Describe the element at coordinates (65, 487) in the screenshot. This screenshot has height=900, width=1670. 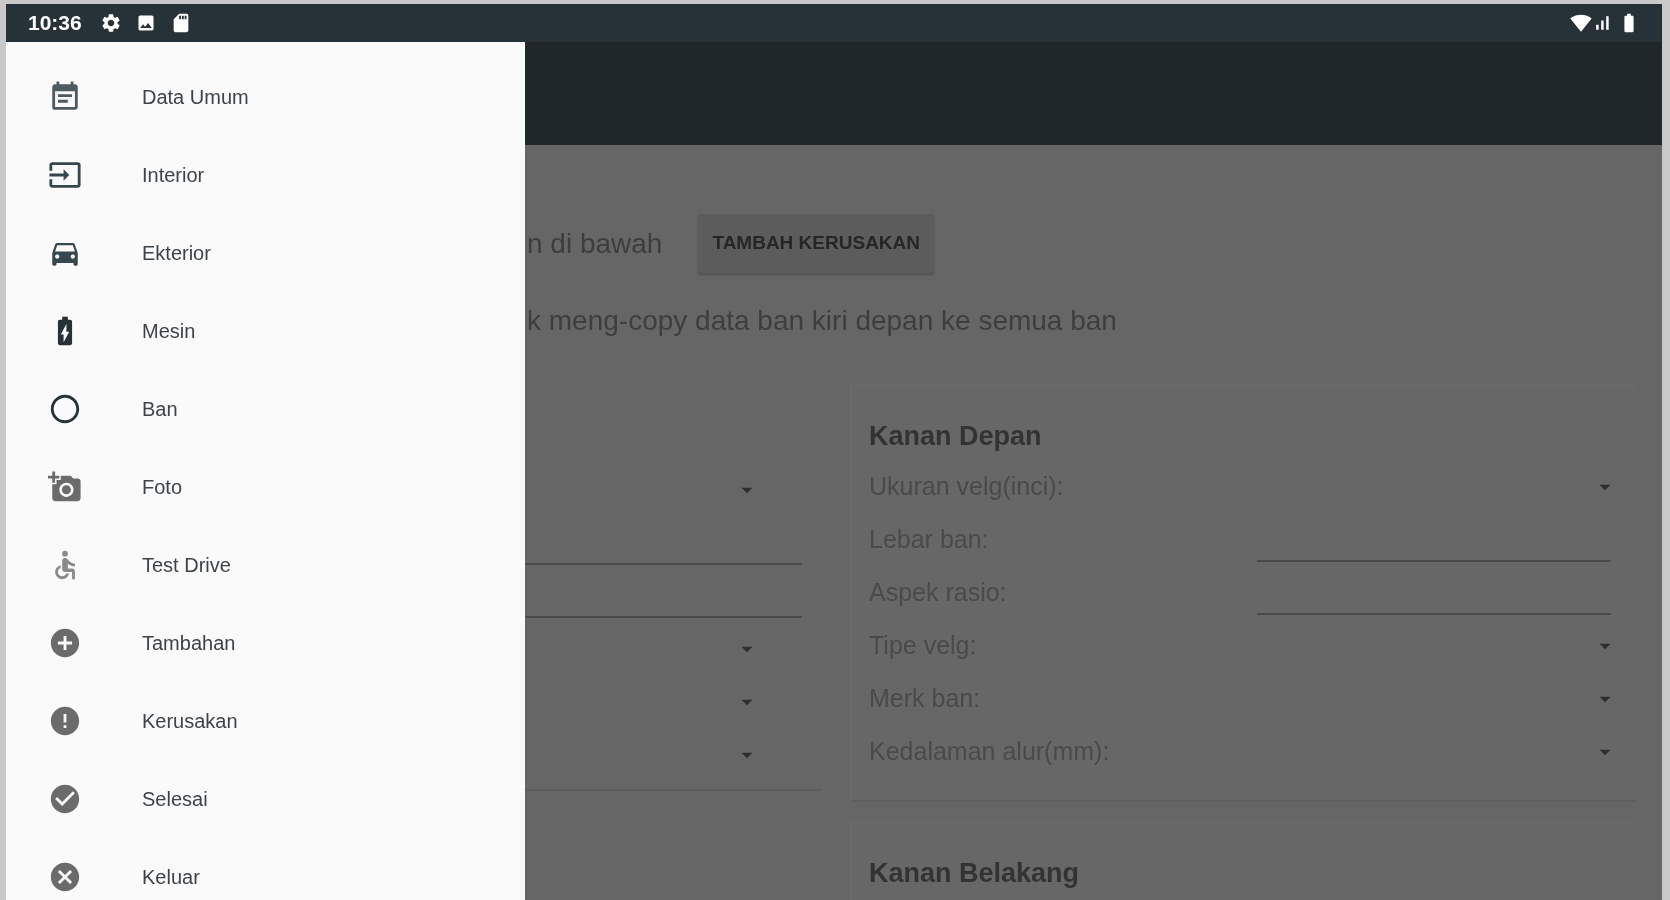
I see `add-camera-icon` at that location.